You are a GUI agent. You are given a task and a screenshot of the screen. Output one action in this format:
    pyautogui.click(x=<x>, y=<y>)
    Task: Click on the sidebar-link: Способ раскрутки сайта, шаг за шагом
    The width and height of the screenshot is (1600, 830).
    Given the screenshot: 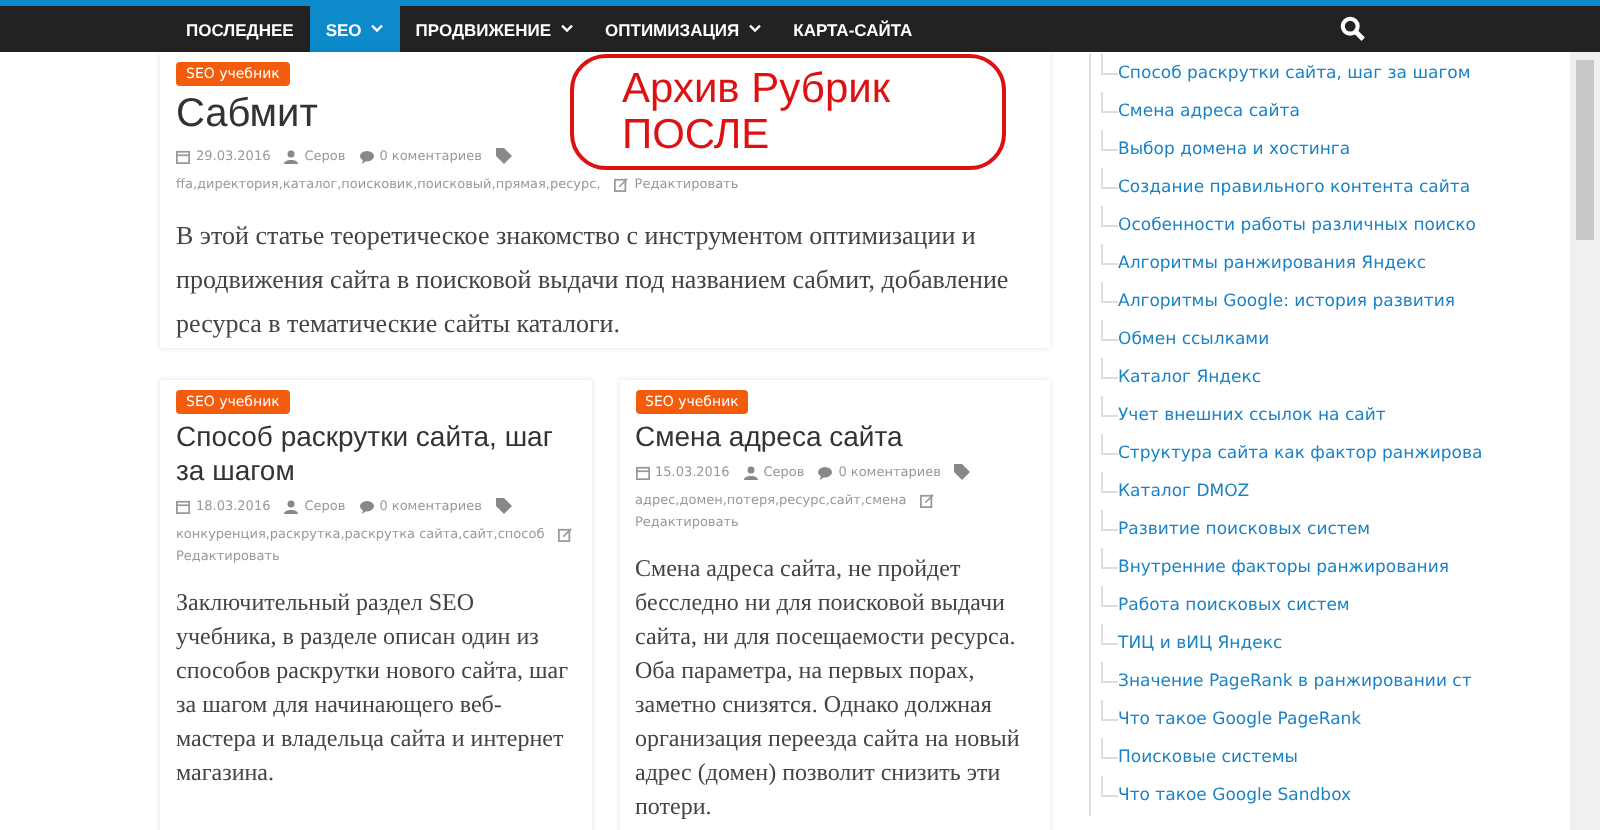 What is the action you would take?
    pyautogui.click(x=1294, y=73)
    